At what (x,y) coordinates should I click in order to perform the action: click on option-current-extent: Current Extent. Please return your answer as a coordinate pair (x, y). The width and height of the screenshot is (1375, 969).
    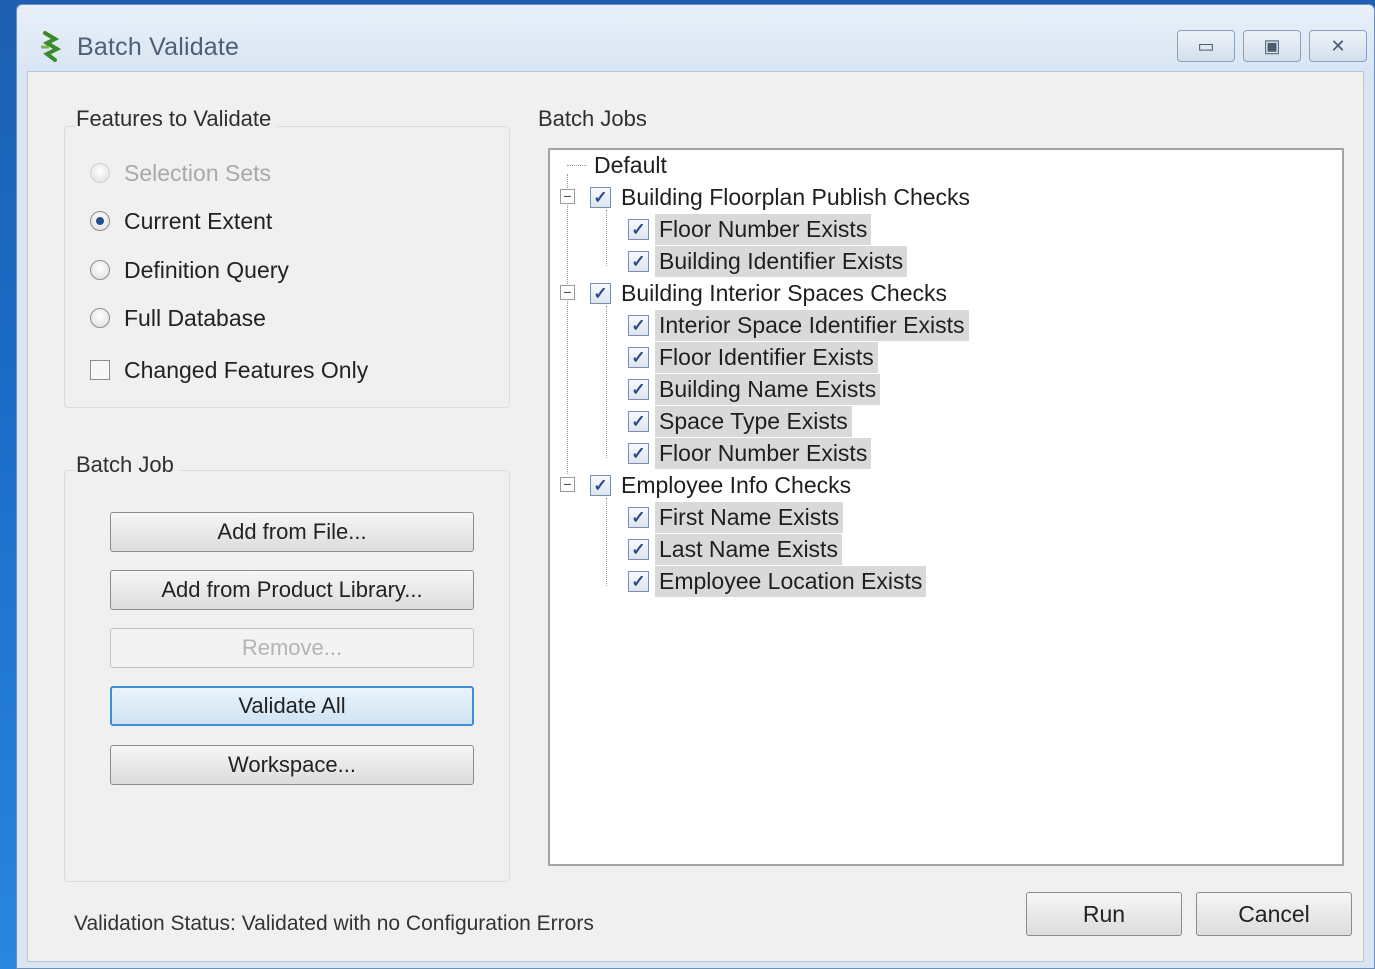
    Looking at the image, I should click on (181, 221).